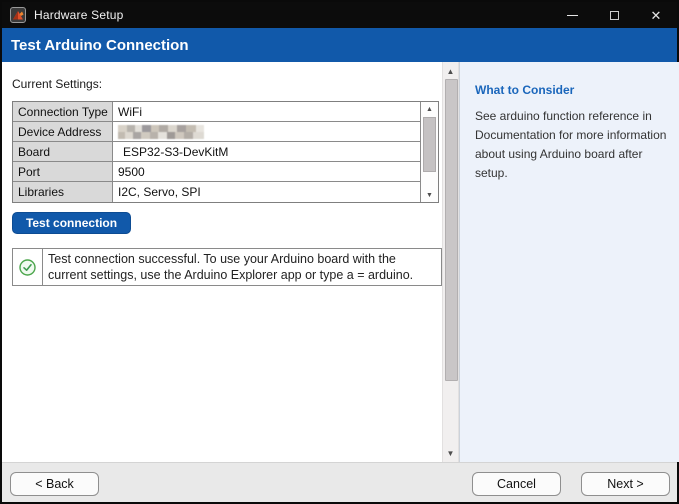  Describe the element at coordinates (339, 482) in the screenshot. I see `footer-bar: < Back Cancel Next >` at that location.